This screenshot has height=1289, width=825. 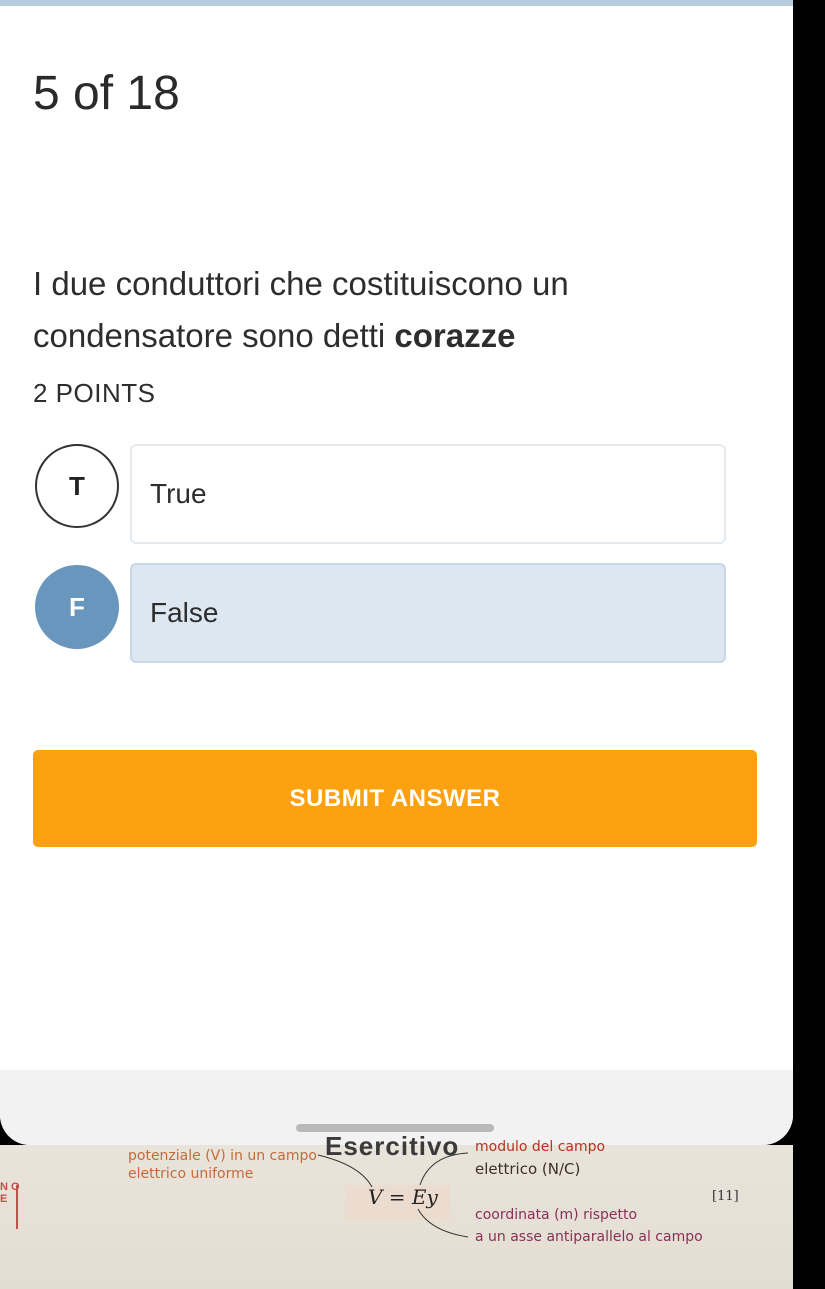 I want to click on points-label: 2 POINTS, so click(x=94, y=393).